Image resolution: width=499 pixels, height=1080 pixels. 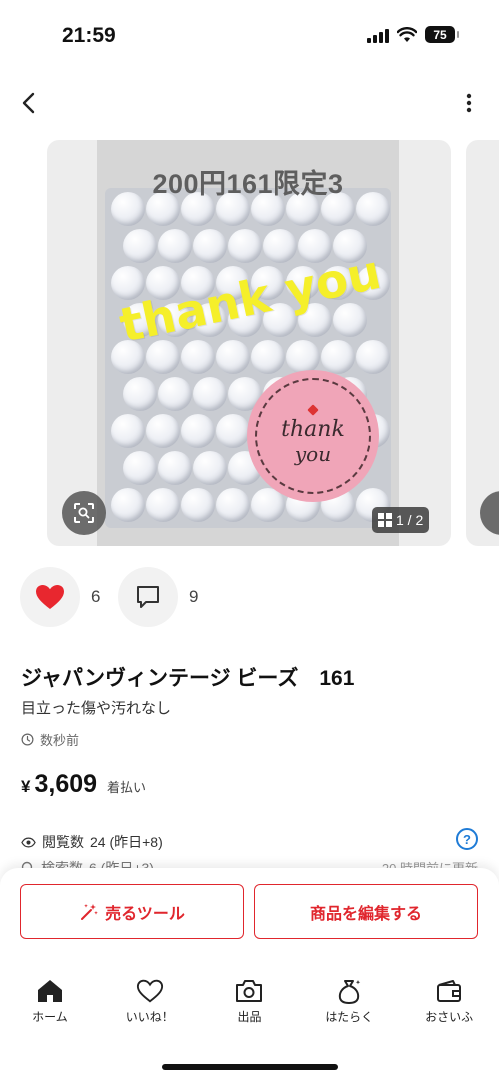 I want to click on price-value: 3,609, so click(x=66, y=784).